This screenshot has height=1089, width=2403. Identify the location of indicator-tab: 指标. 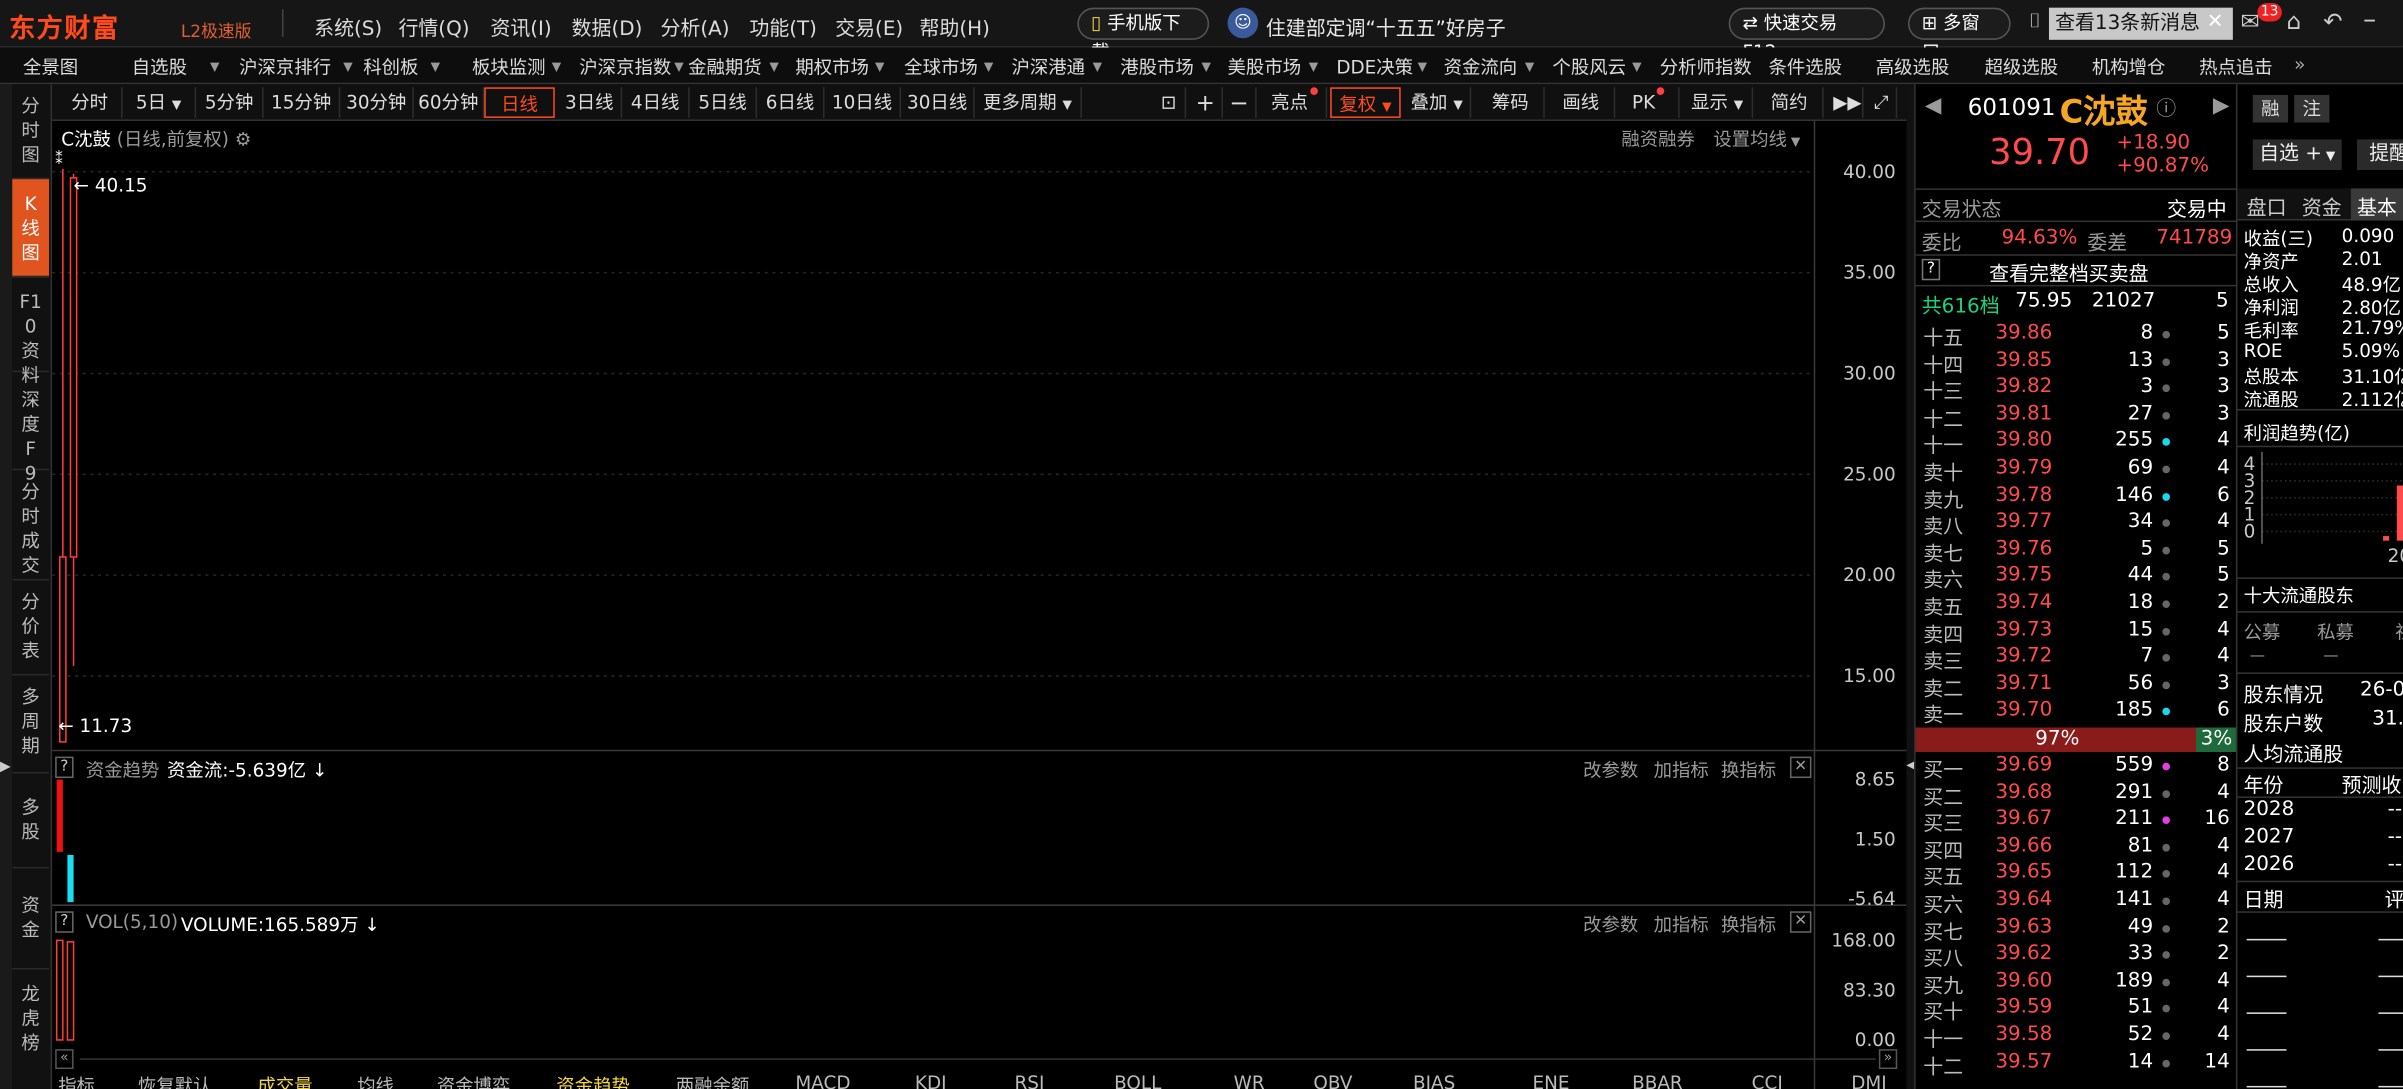
(76, 1080).